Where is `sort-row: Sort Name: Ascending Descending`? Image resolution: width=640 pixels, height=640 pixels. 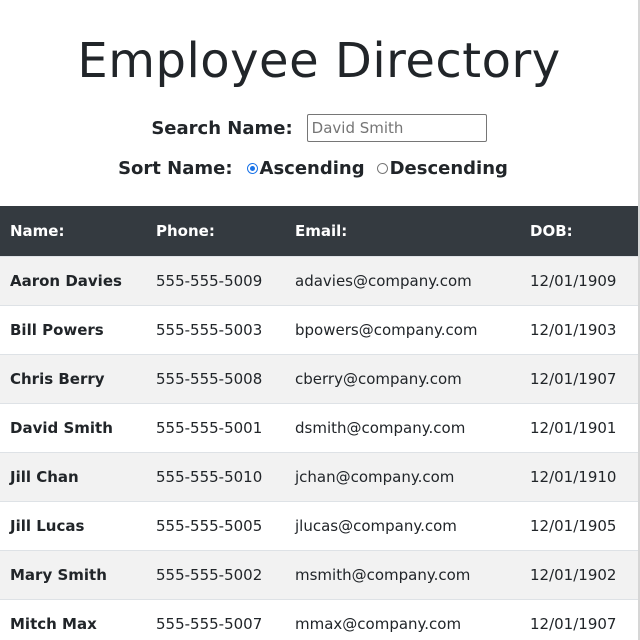 sort-row: Sort Name: Ascending Descending is located at coordinates (319, 168).